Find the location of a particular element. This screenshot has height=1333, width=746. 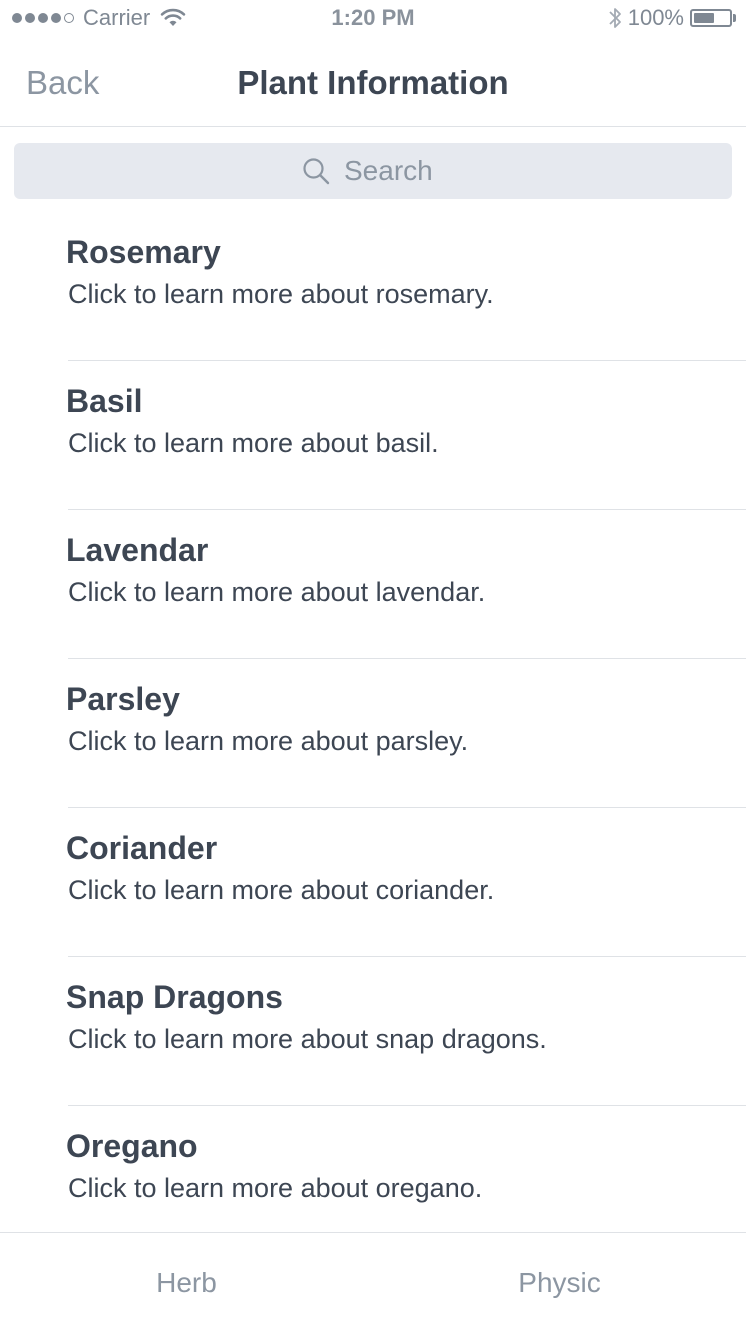

status-bar: Carrier 1:20 PM 100% is located at coordinates (373, 19).